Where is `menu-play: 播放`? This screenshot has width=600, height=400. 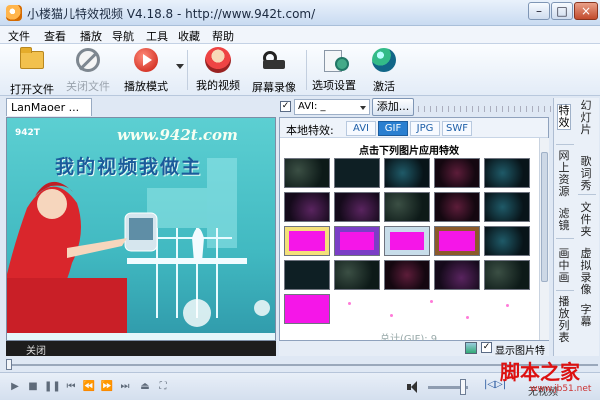 menu-play: 播放 is located at coordinates (91, 36).